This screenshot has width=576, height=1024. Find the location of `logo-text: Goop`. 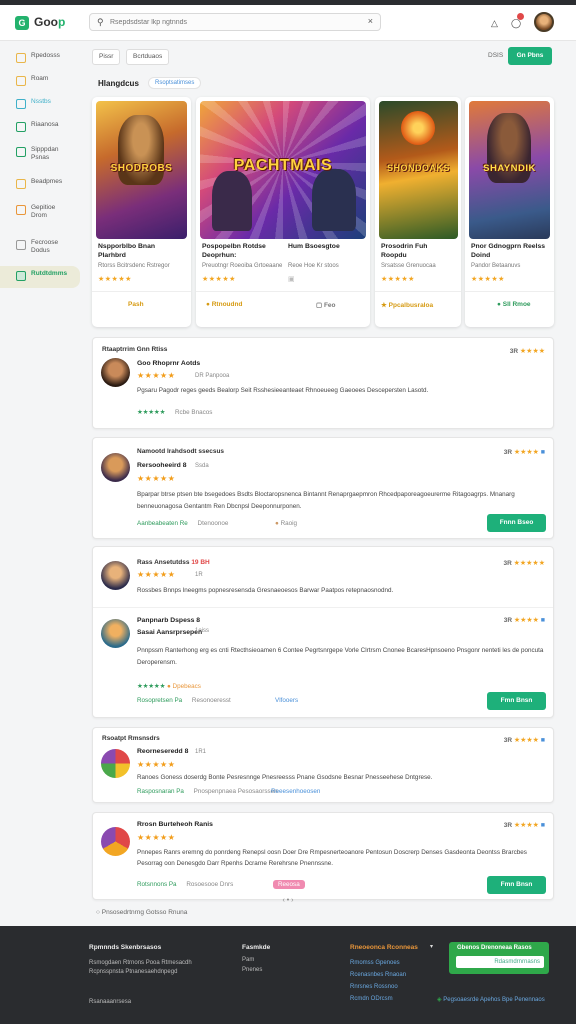

logo-text: Goop is located at coordinates (49, 22).